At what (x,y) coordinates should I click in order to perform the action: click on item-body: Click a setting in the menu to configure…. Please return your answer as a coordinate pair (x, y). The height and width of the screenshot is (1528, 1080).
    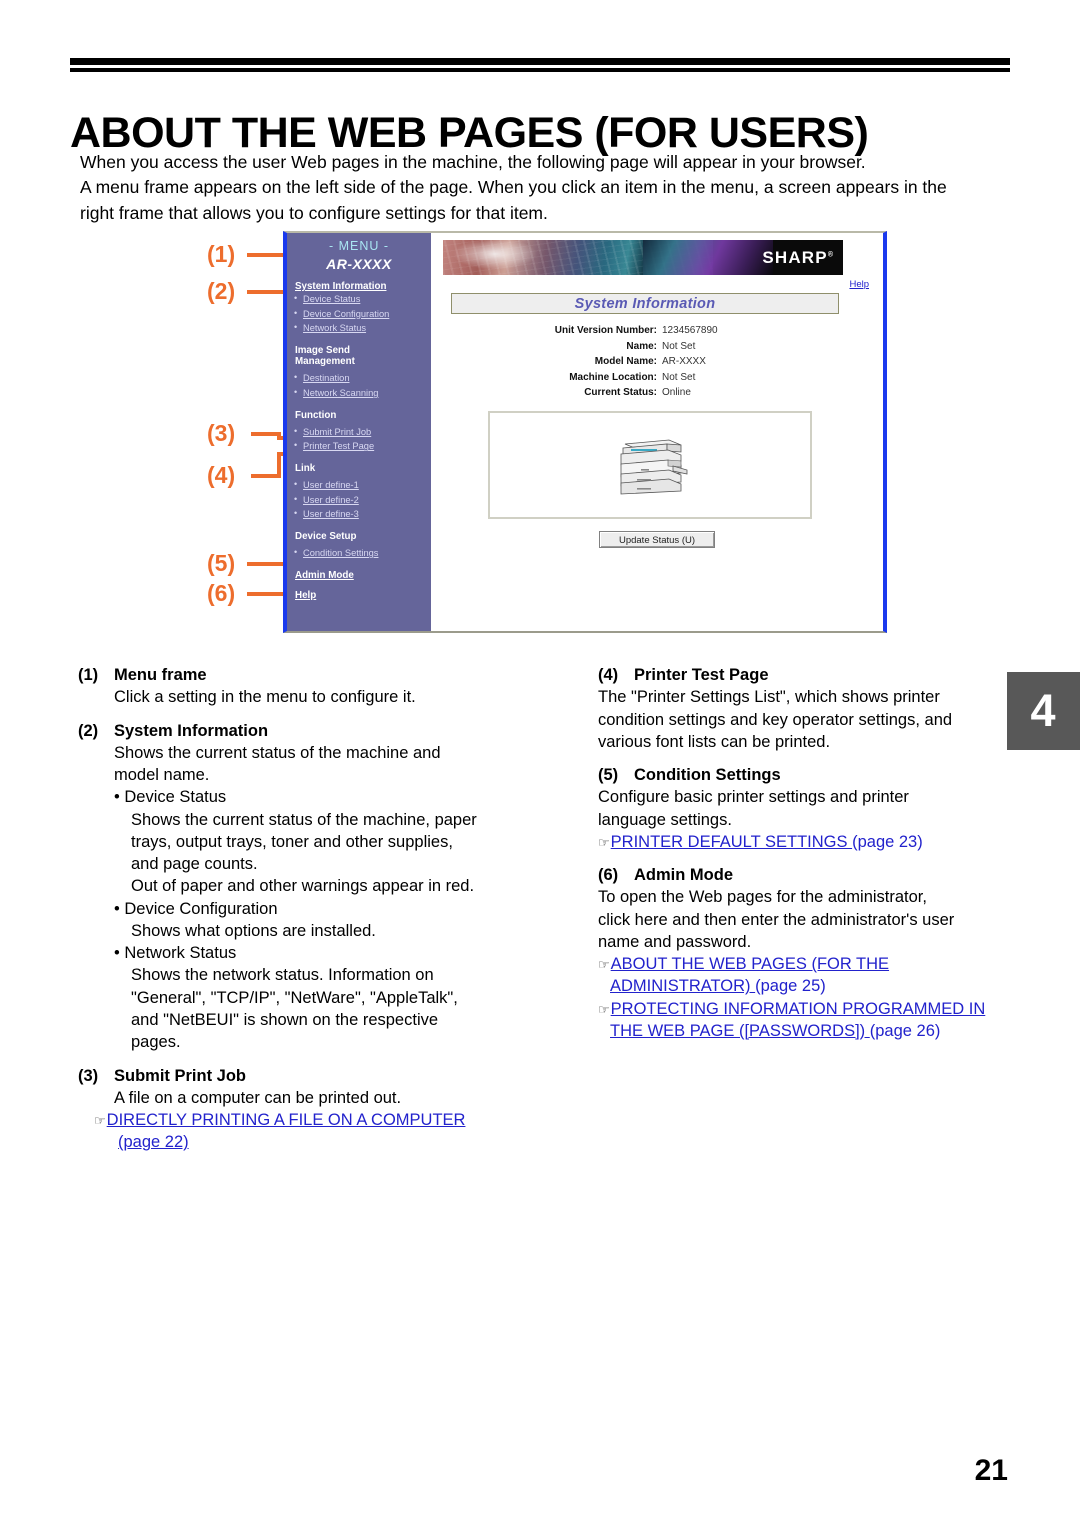
    Looking at the image, I should click on (321, 697).